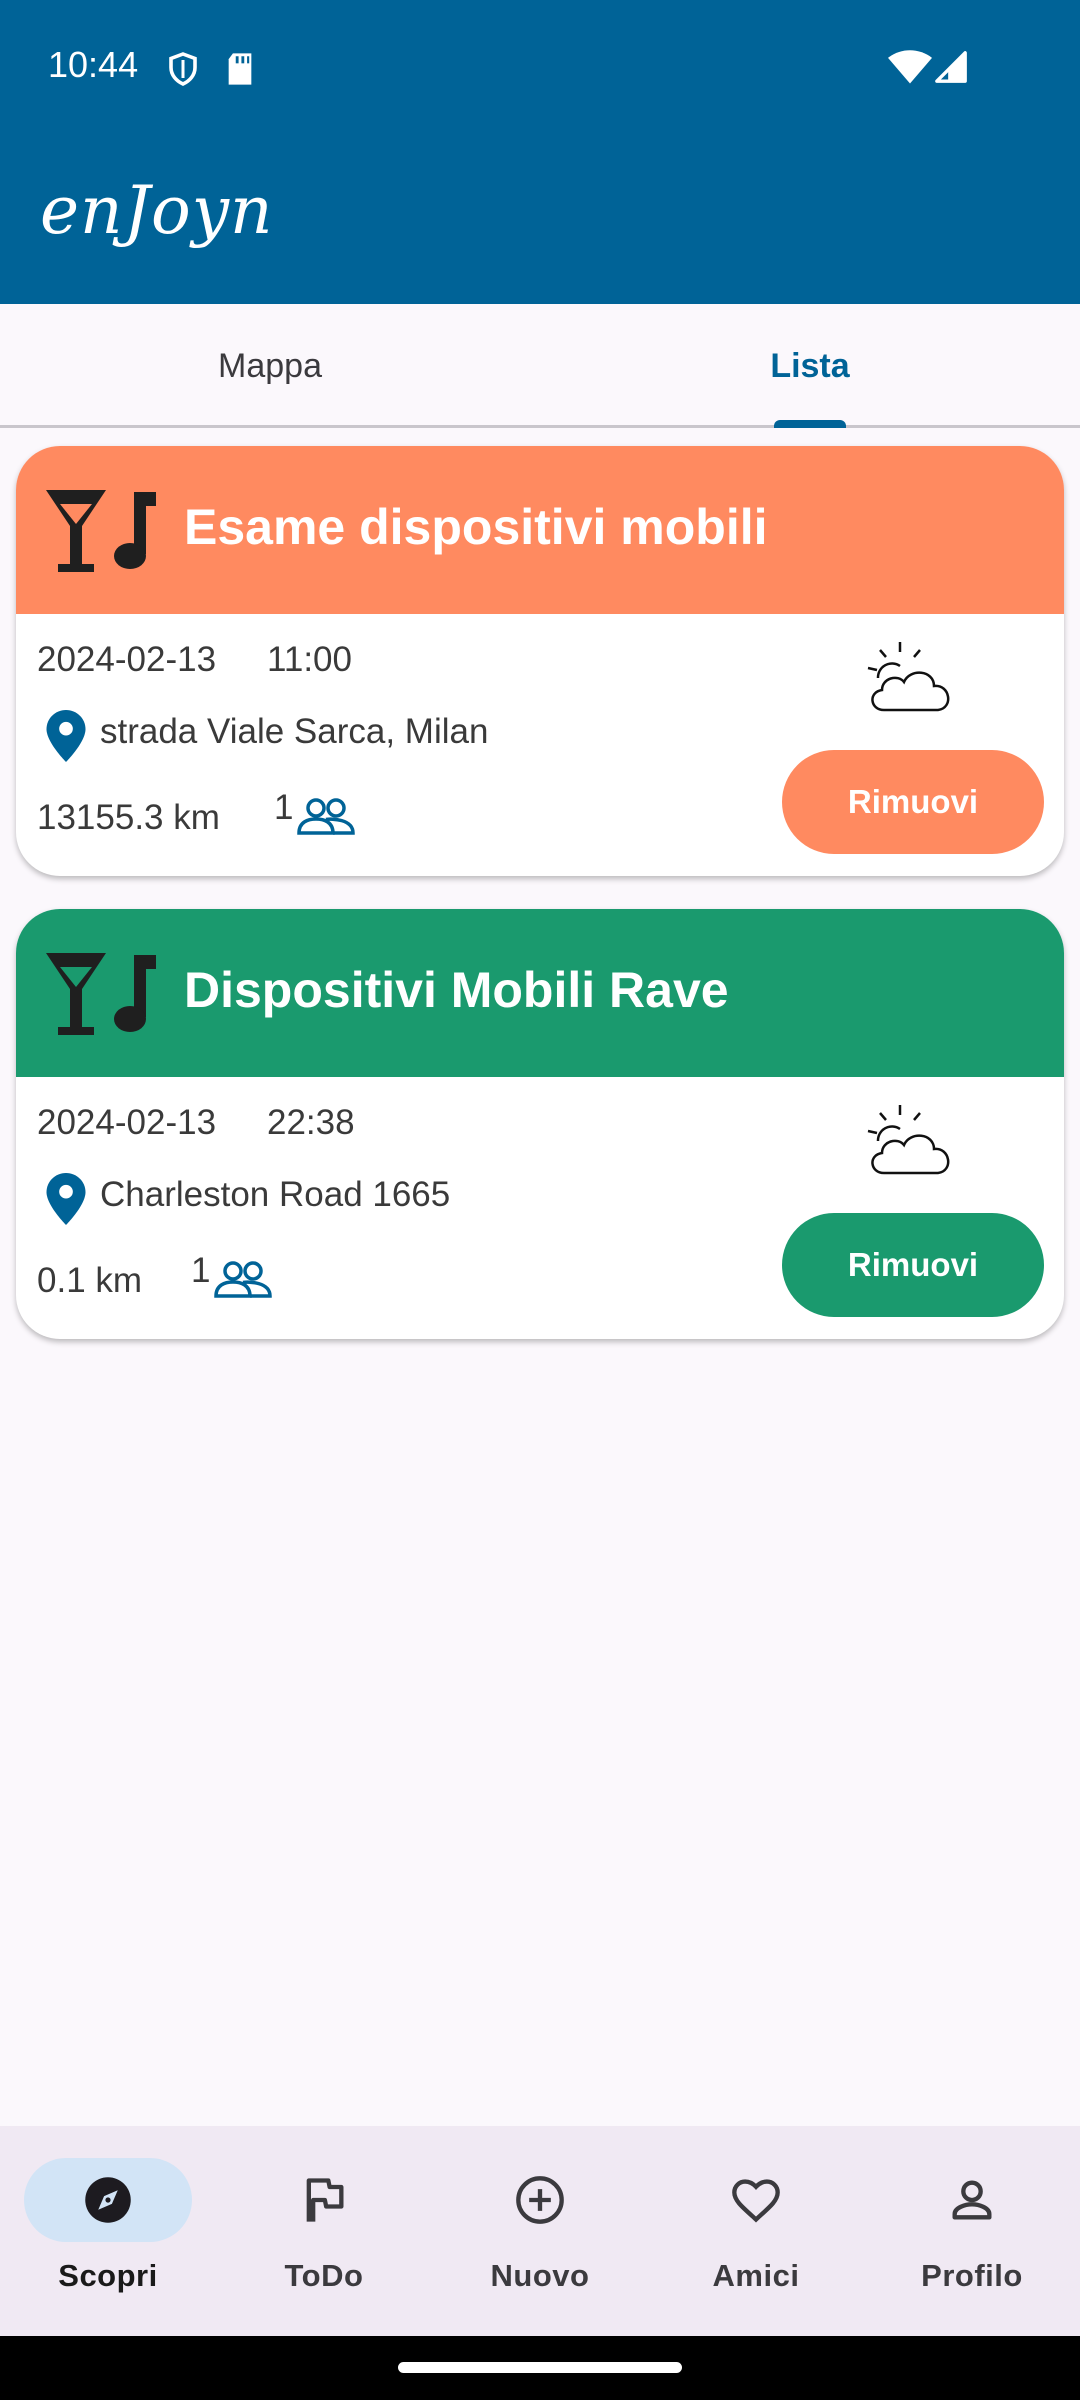 This screenshot has height=2400, width=1080. Describe the element at coordinates (294, 731) in the screenshot. I see `event-location: strada Viale Sarca, Milan` at that location.